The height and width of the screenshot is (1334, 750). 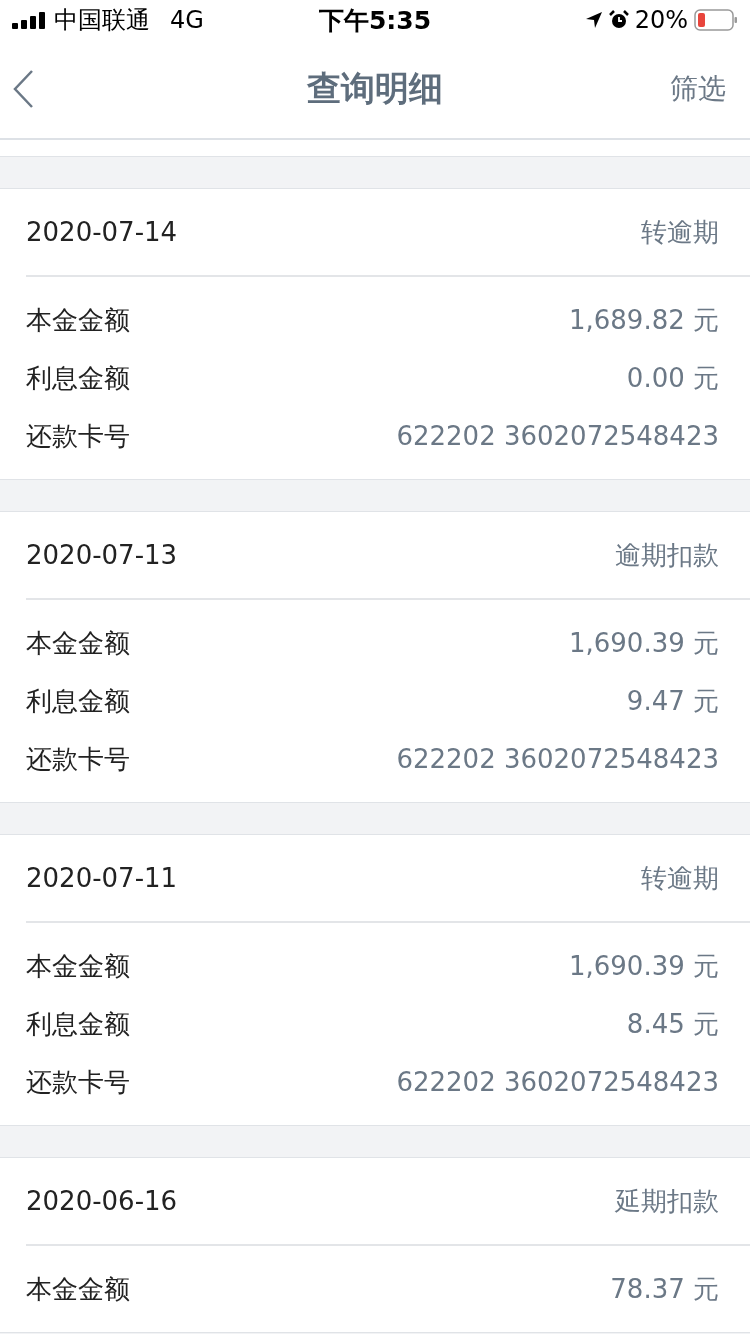 I want to click on battery-icon, so click(x=716, y=20).